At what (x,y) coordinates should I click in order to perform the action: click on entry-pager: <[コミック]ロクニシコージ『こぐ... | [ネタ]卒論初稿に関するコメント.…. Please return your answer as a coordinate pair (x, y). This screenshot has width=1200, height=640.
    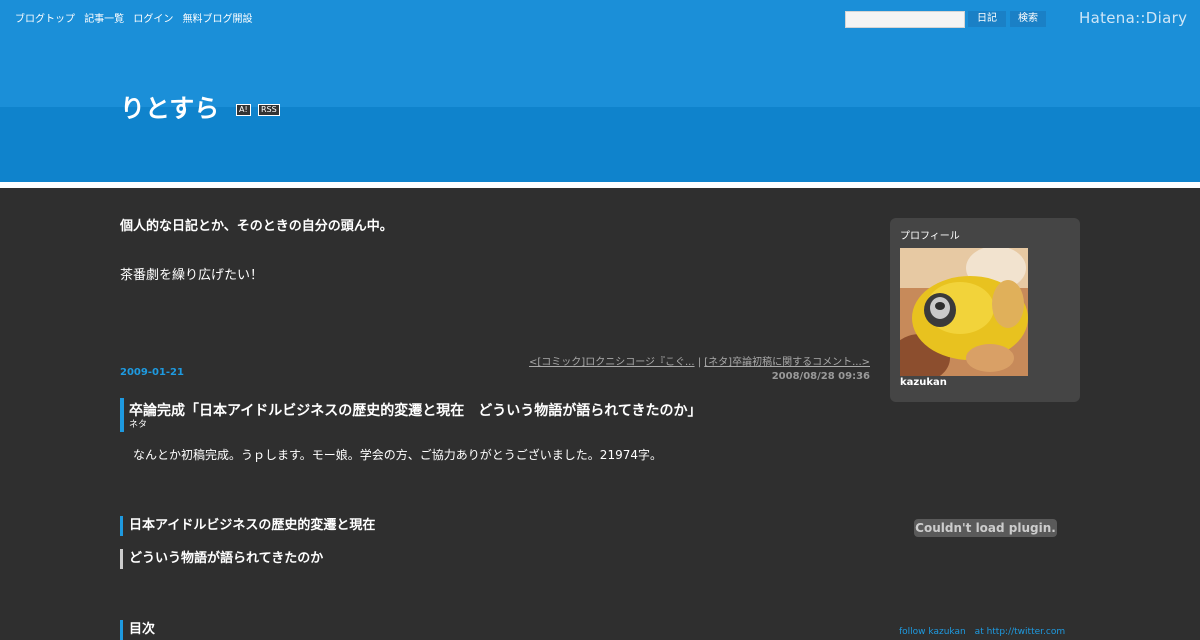
    Looking at the image, I should click on (699, 360).